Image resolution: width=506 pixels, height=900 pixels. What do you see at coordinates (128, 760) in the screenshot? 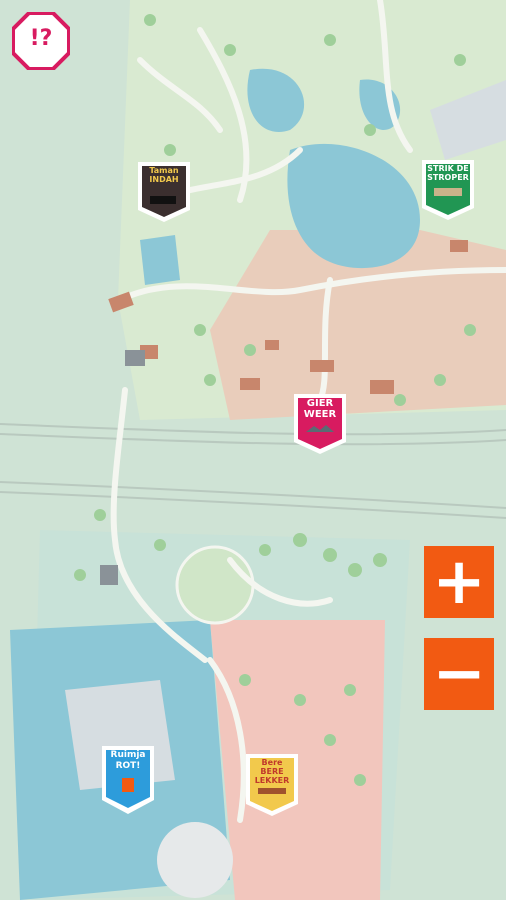
I see `marker-label: Ruimja ROT!` at bounding box center [128, 760].